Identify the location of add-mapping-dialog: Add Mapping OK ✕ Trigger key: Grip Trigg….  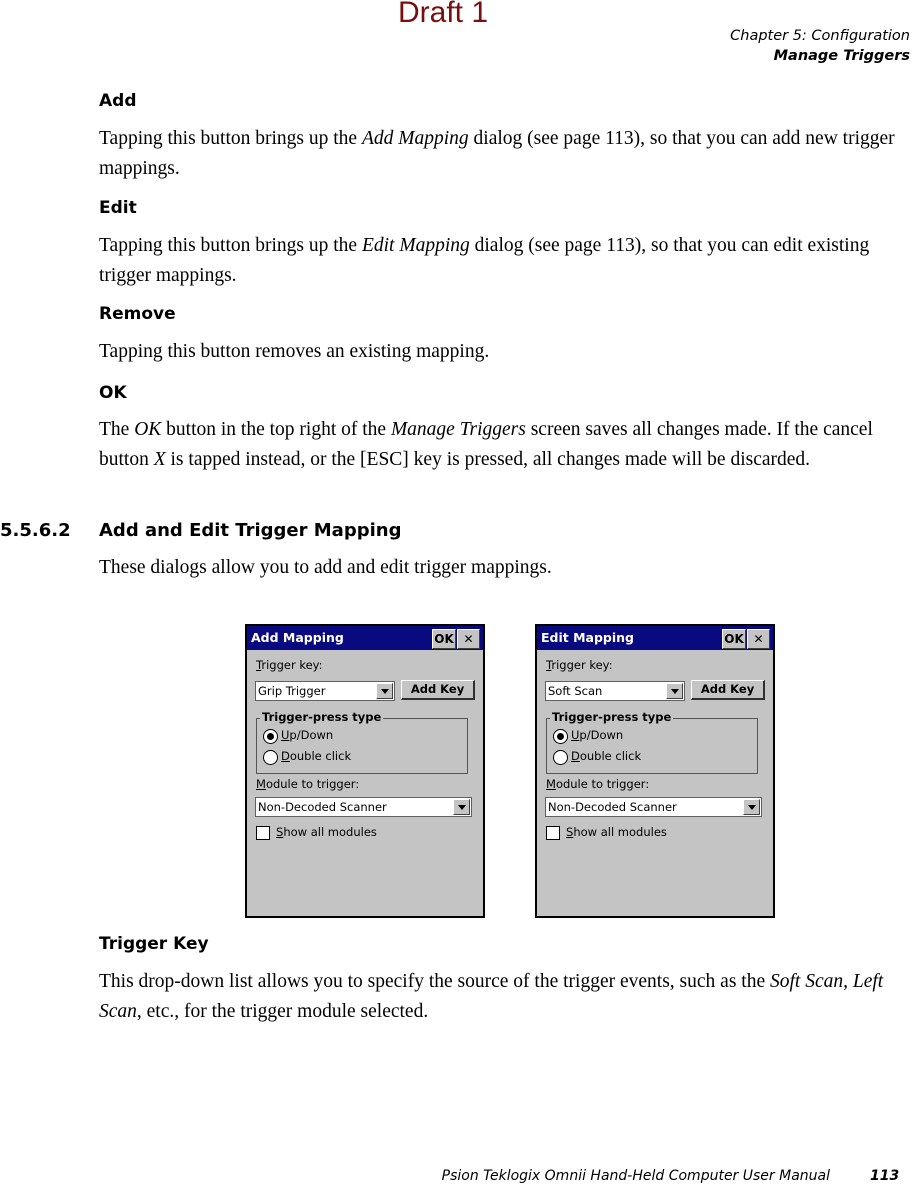
(365, 771).